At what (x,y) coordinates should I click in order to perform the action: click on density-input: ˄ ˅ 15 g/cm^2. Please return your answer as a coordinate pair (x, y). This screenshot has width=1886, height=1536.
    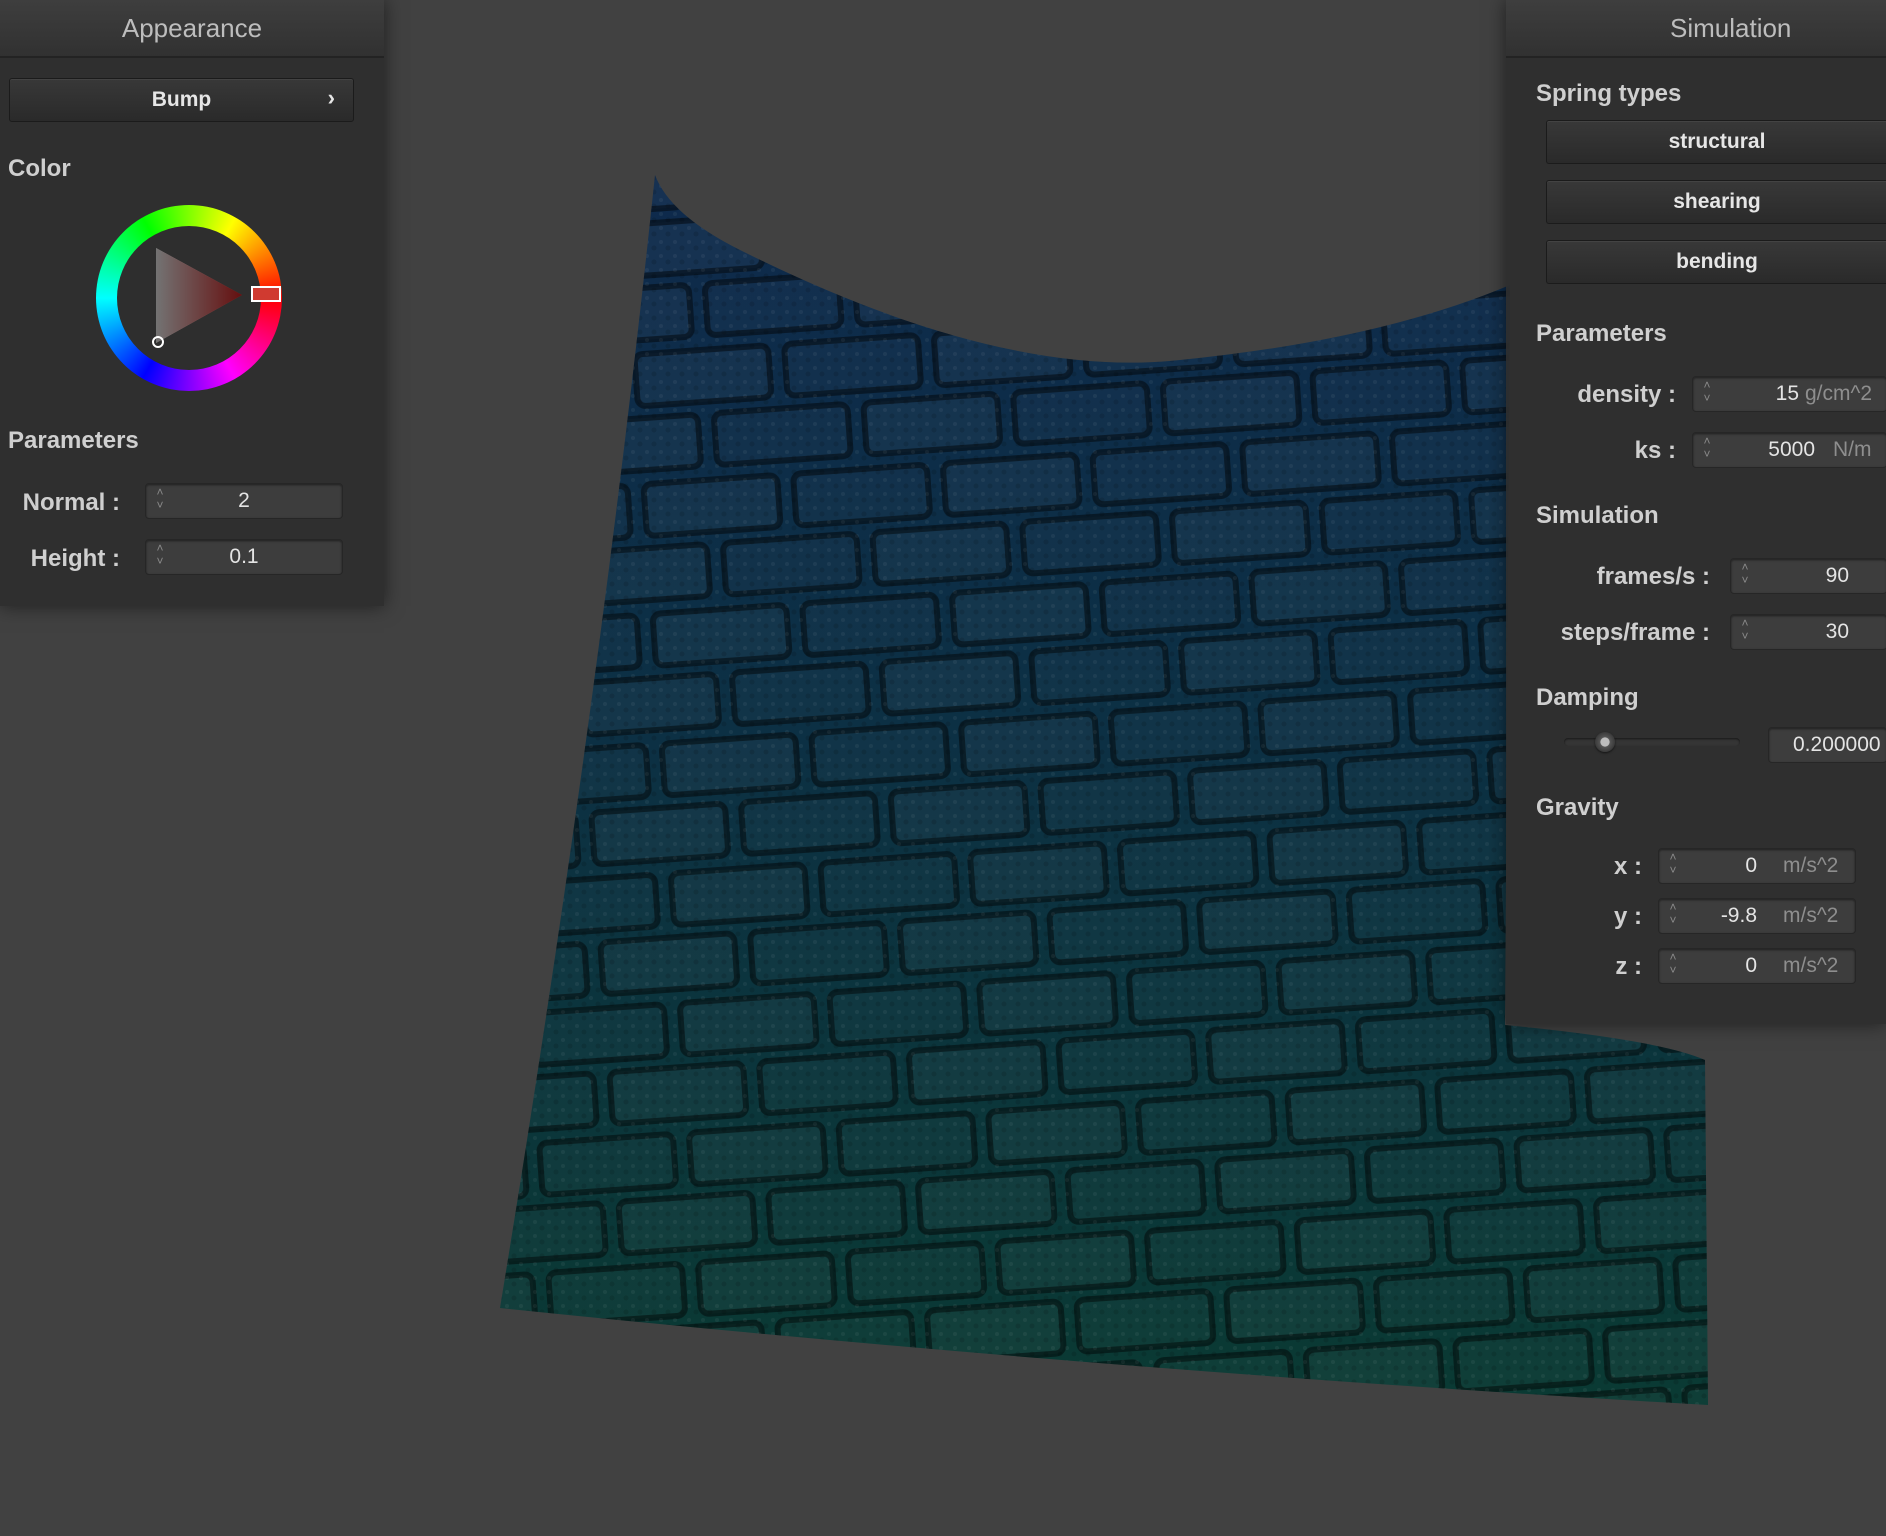
    Looking at the image, I should click on (1789, 394).